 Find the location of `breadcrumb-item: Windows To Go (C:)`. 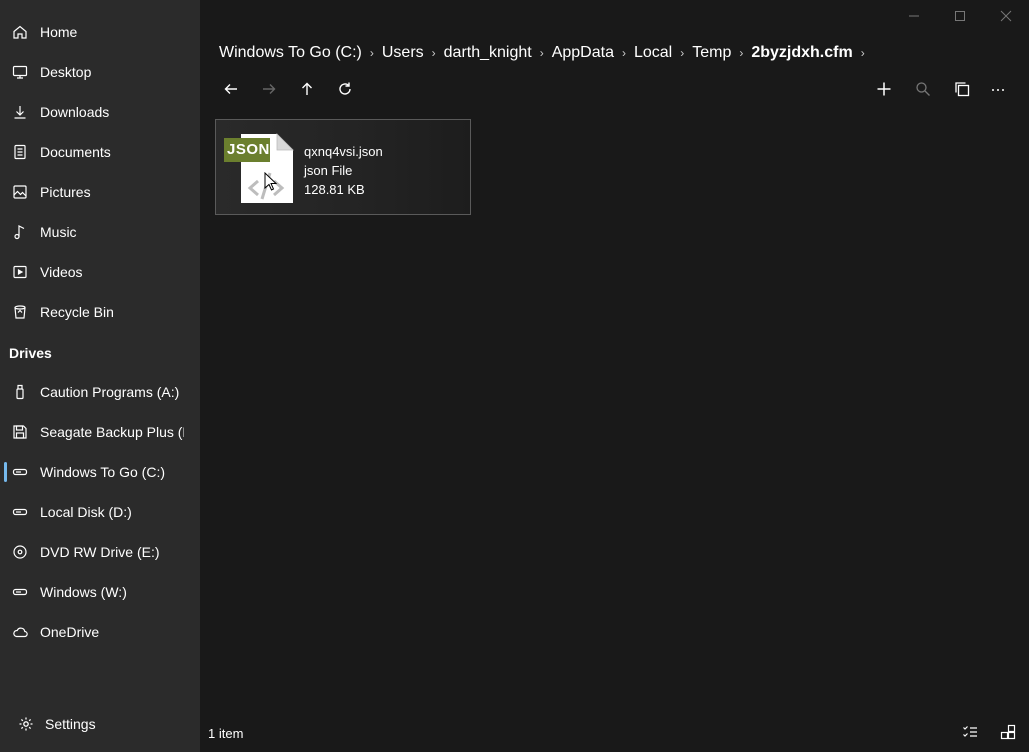

breadcrumb-item: Windows To Go (C:) is located at coordinates (290, 53).